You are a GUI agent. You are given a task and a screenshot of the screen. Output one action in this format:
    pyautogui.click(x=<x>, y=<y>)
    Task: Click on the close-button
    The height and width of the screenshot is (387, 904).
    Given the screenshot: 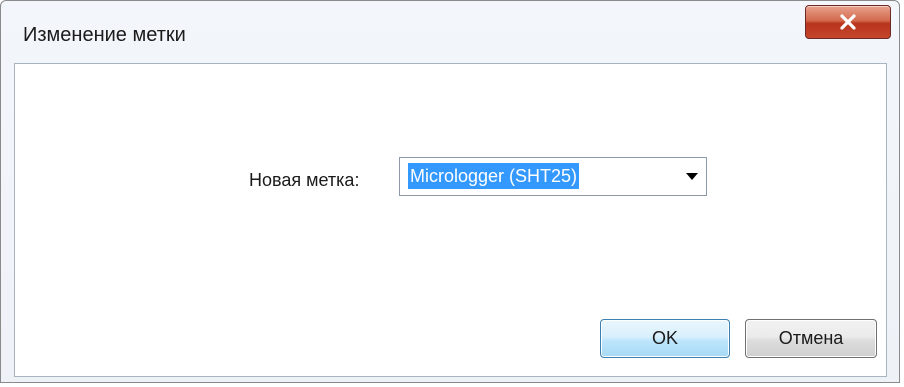 What is the action you would take?
    pyautogui.click(x=848, y=22)
    